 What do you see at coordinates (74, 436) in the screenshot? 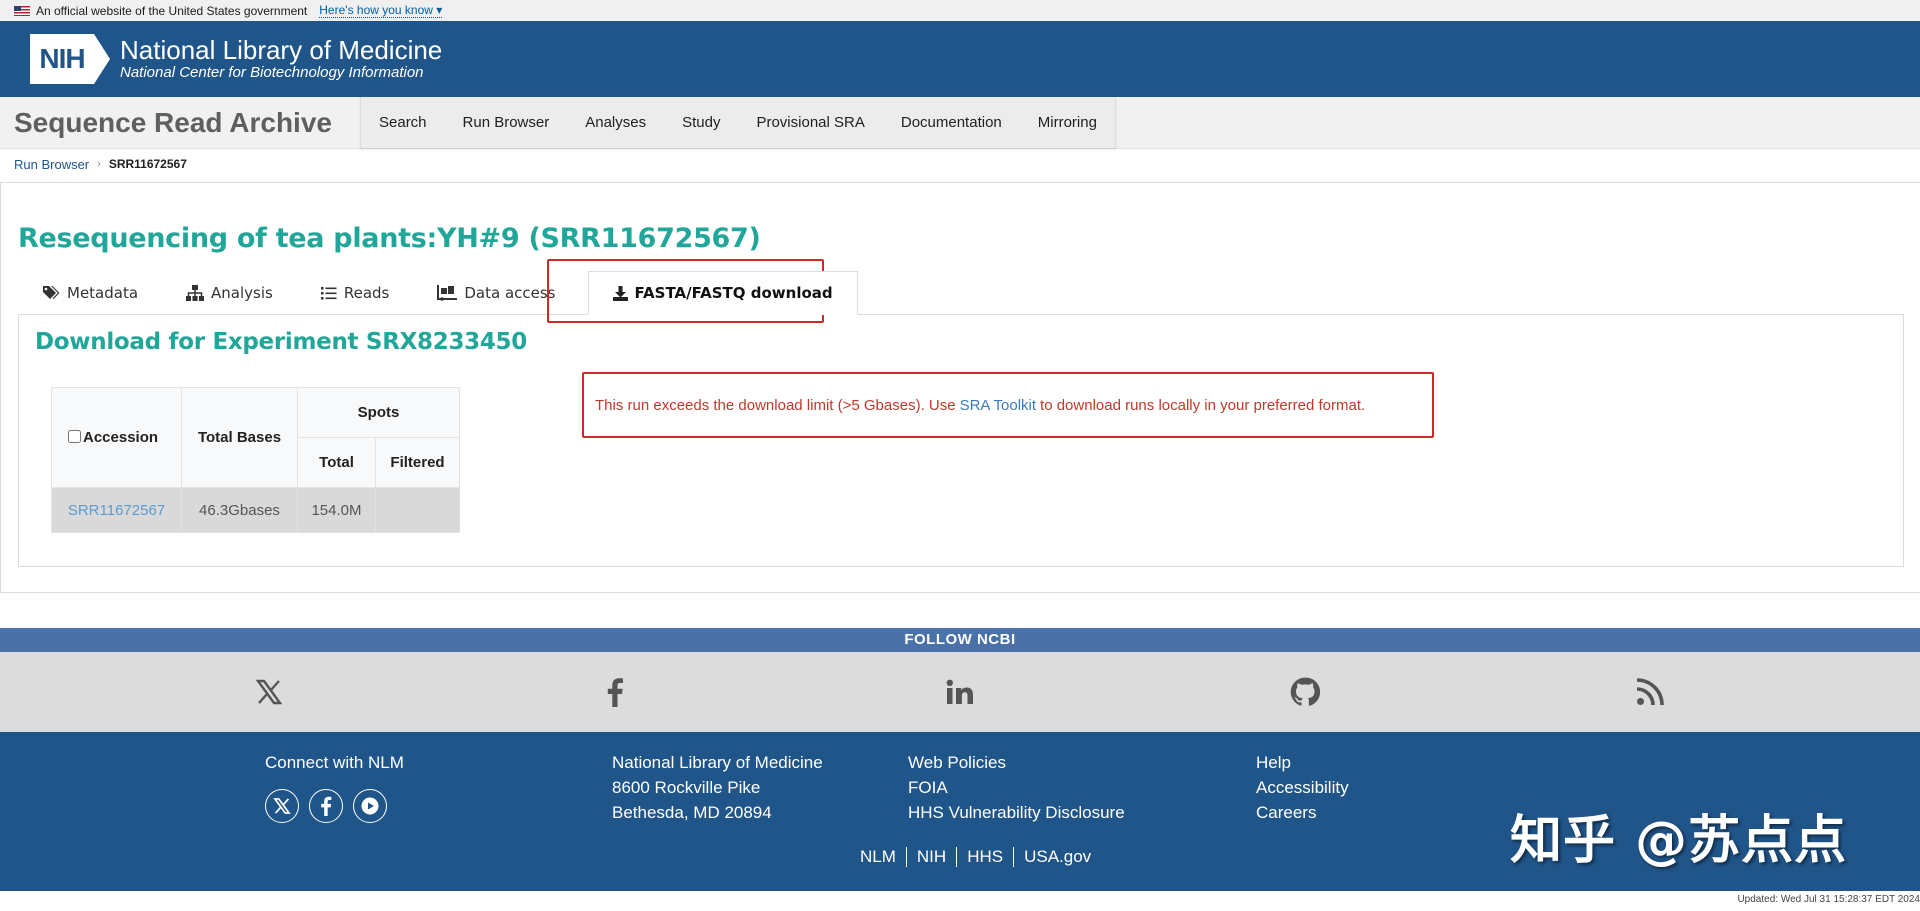
I see `select-all-checkbox` at bounding box center [74, 436].